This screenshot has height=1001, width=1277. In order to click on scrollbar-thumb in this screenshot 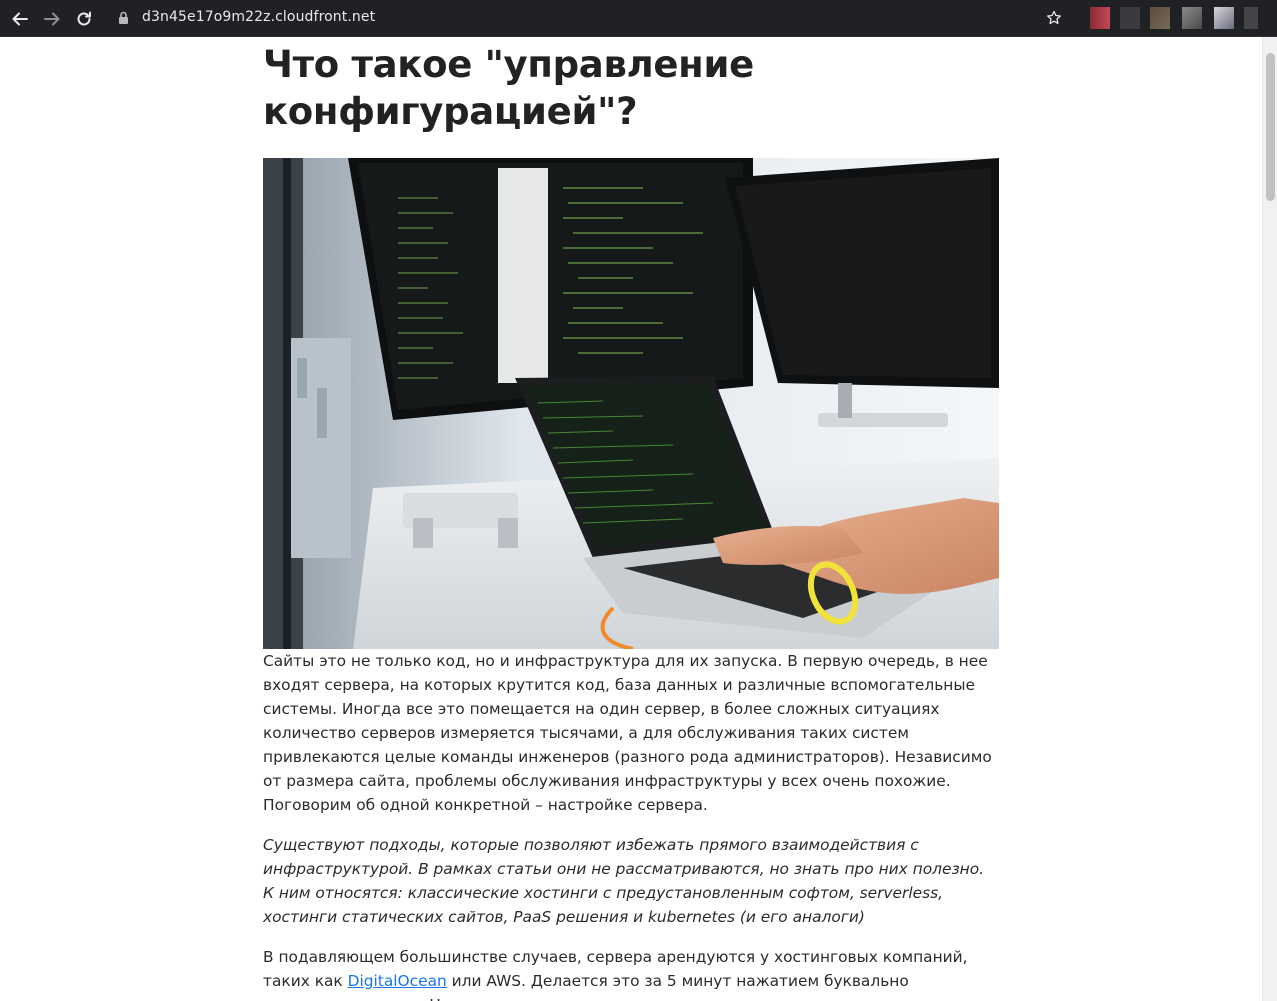, I will do `click(1270, 127)`.